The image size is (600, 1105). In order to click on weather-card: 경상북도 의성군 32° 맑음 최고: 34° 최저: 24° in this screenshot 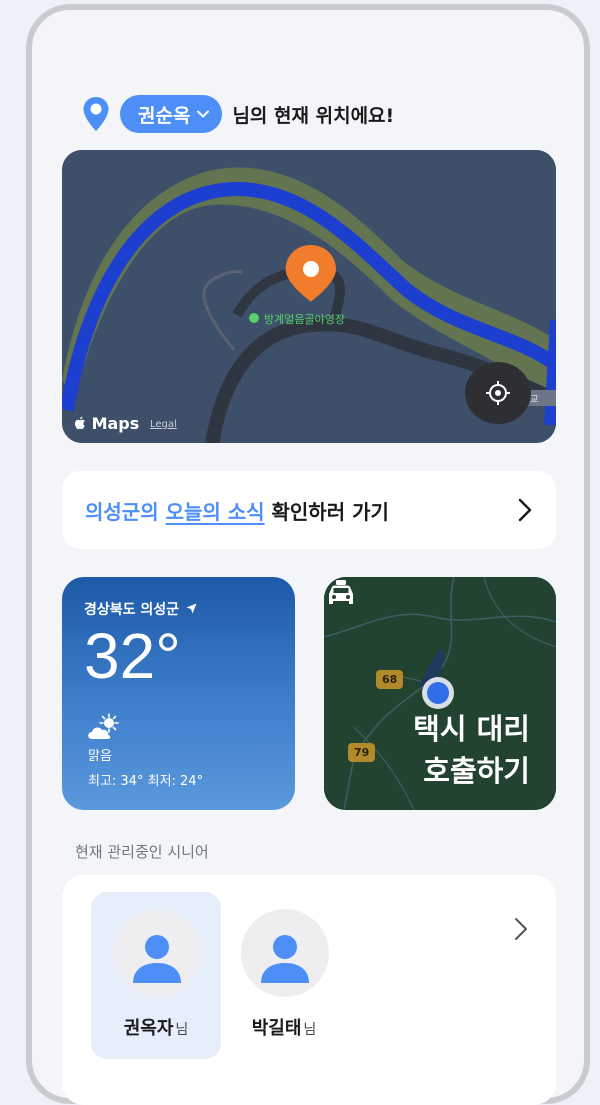, I will do `click(178, 693)`.